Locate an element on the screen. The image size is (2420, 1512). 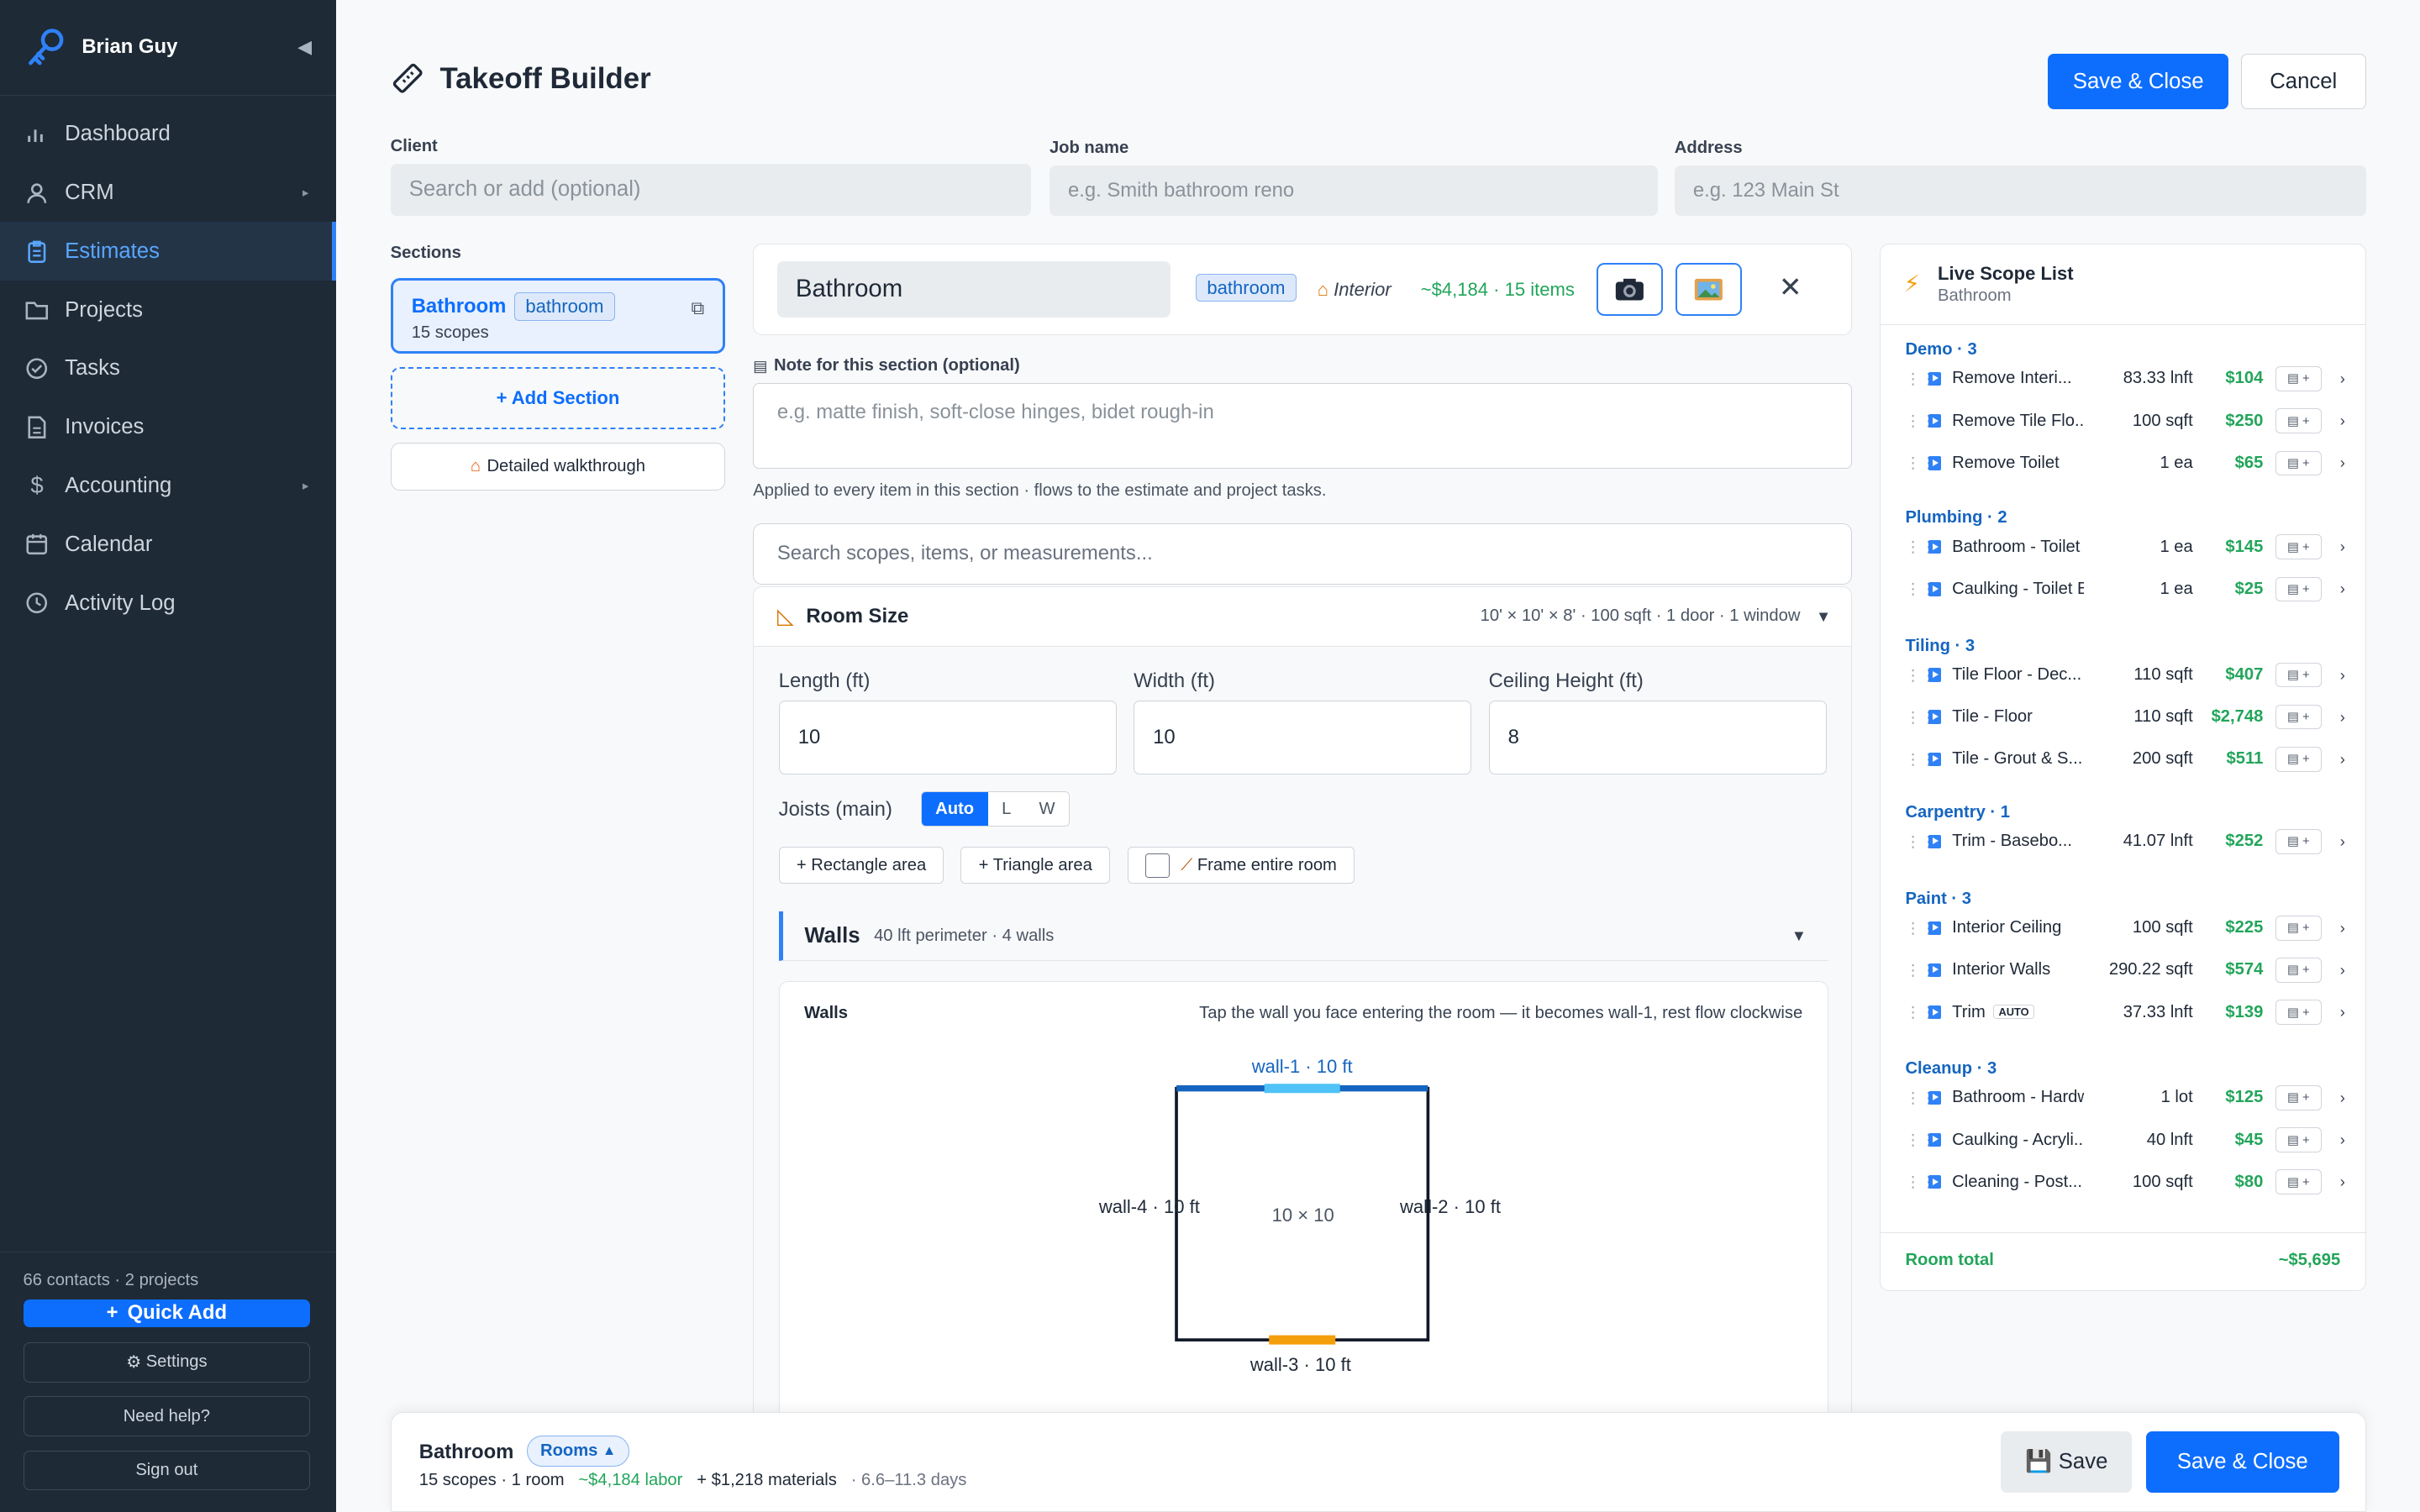
scope-row: ⋮⋮ Tile - Floor 110 sqft $2,748 ▤ + › is located at coordinates (2125, 716).